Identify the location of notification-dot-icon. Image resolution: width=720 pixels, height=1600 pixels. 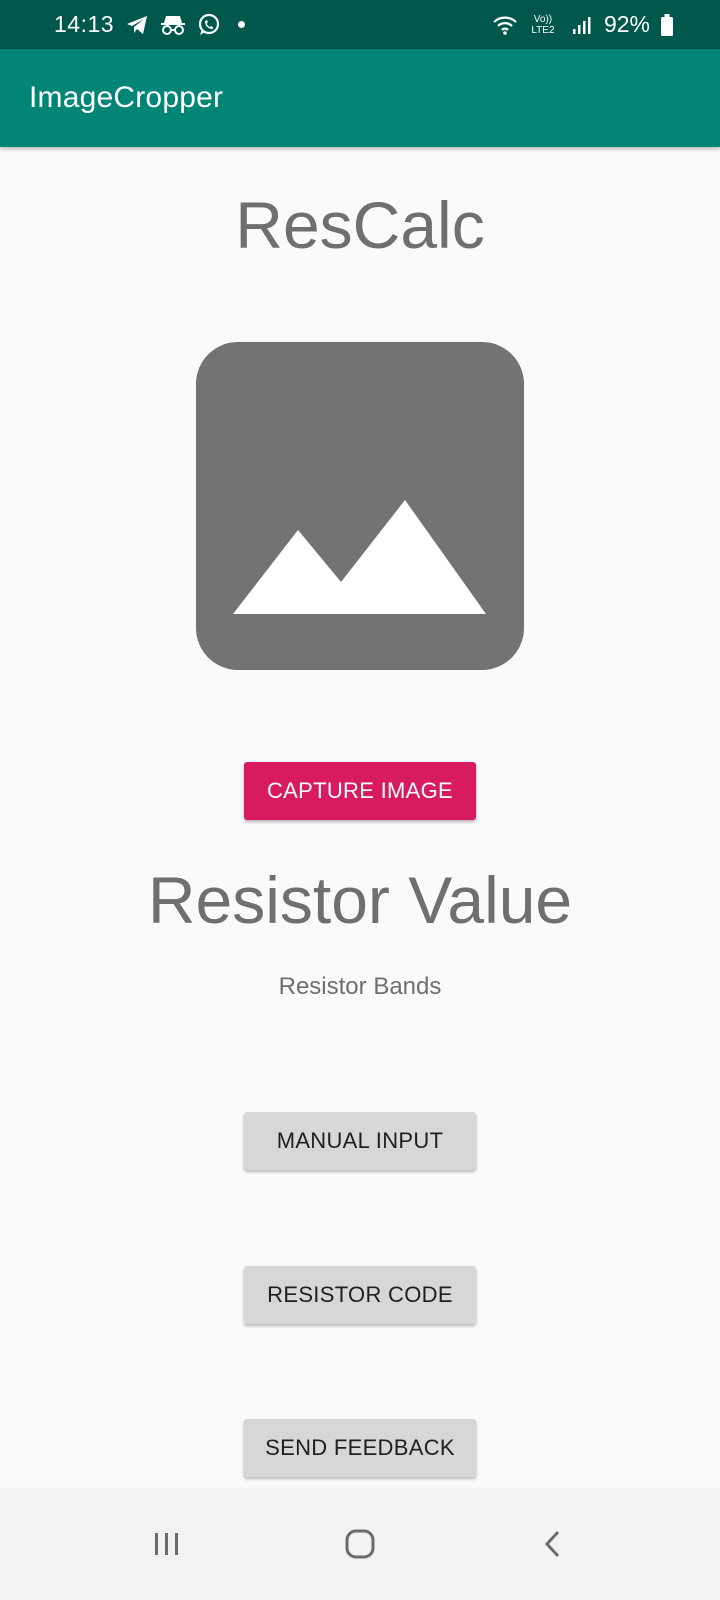
(242, 24).